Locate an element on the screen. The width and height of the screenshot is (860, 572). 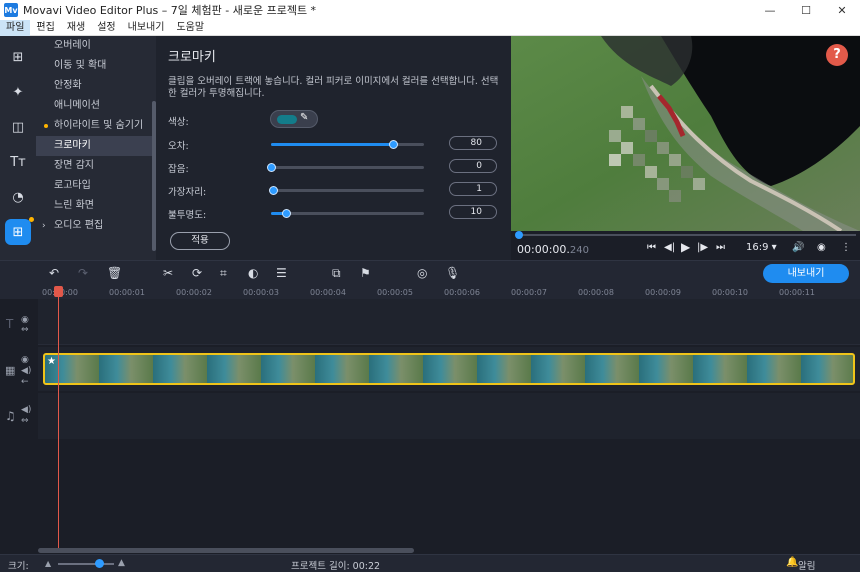
notifications-link: 알림 is located at coordinates (806, 565).